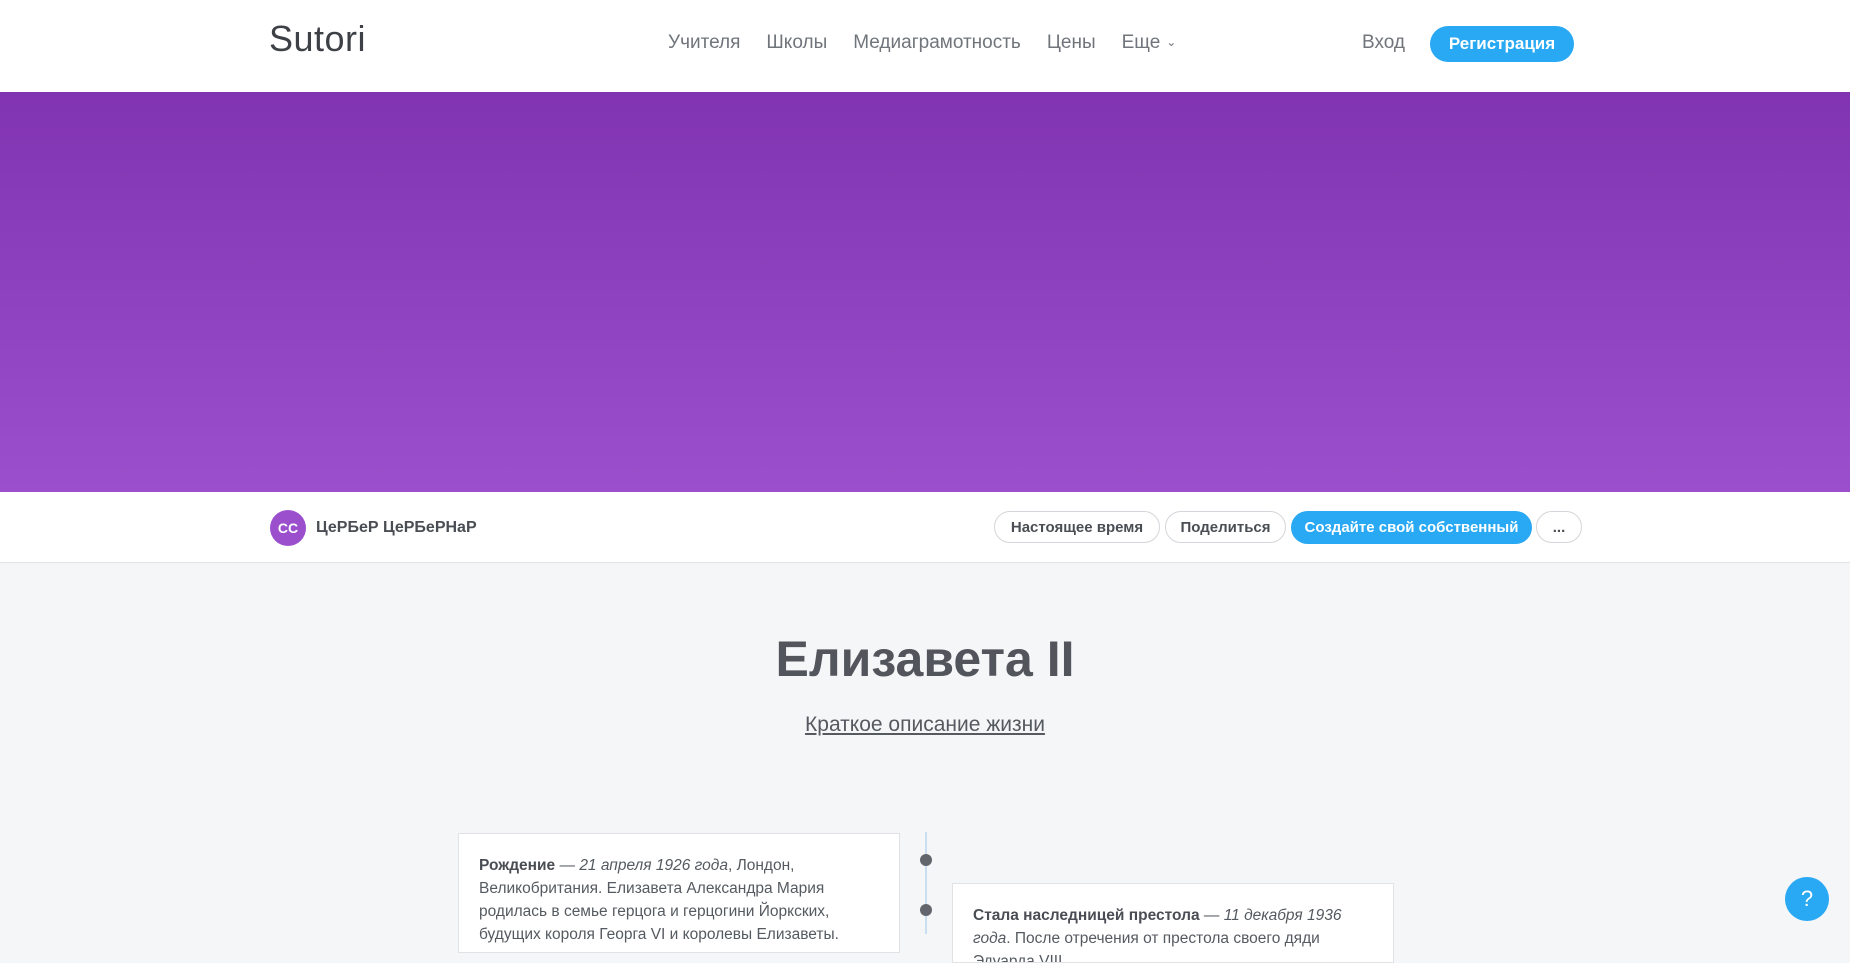 Image resolution: width=1850 pixels, height=963 pixels. What do you see at coordinates (1077, 527) in the screenshot?
I see `realtime-button: Настоящее время` at bounding box center [1077, 527].